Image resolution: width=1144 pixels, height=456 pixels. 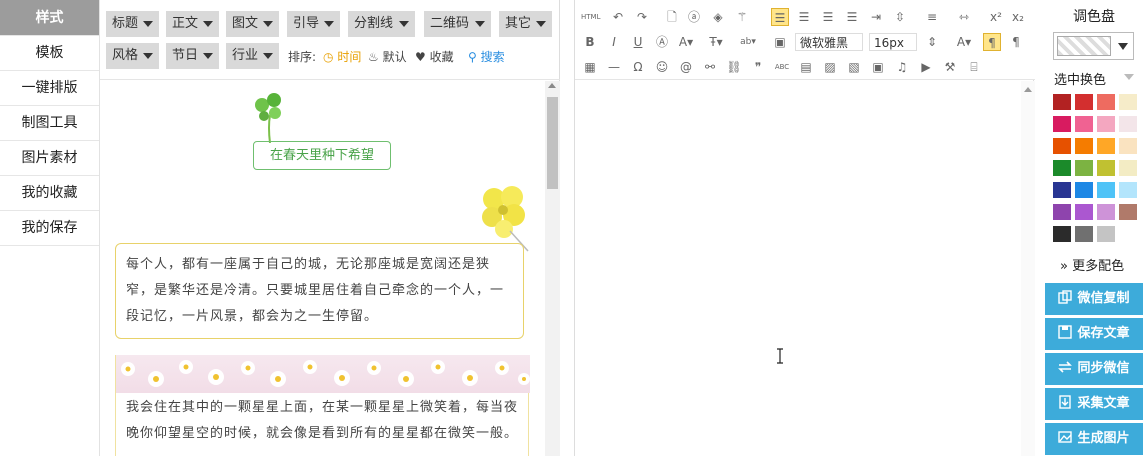 I want to click on link-icon: ⚯, so click(x=710, y=67).